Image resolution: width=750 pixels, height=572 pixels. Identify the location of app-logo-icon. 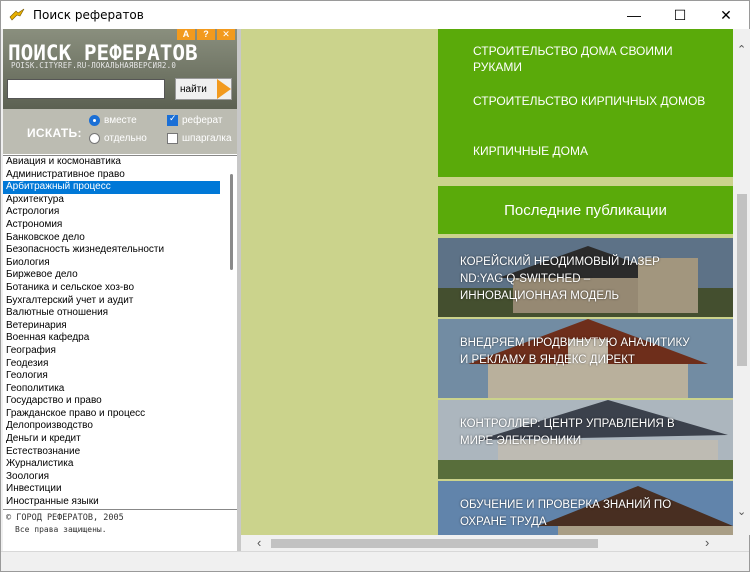
(17, 14).